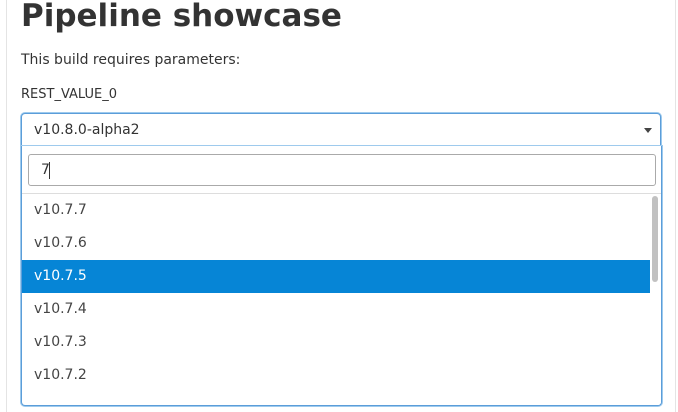 This screenshot has width=678, height=412. I want to click on parameter-select: v10.8.0-alpha2, so click(341, 129).